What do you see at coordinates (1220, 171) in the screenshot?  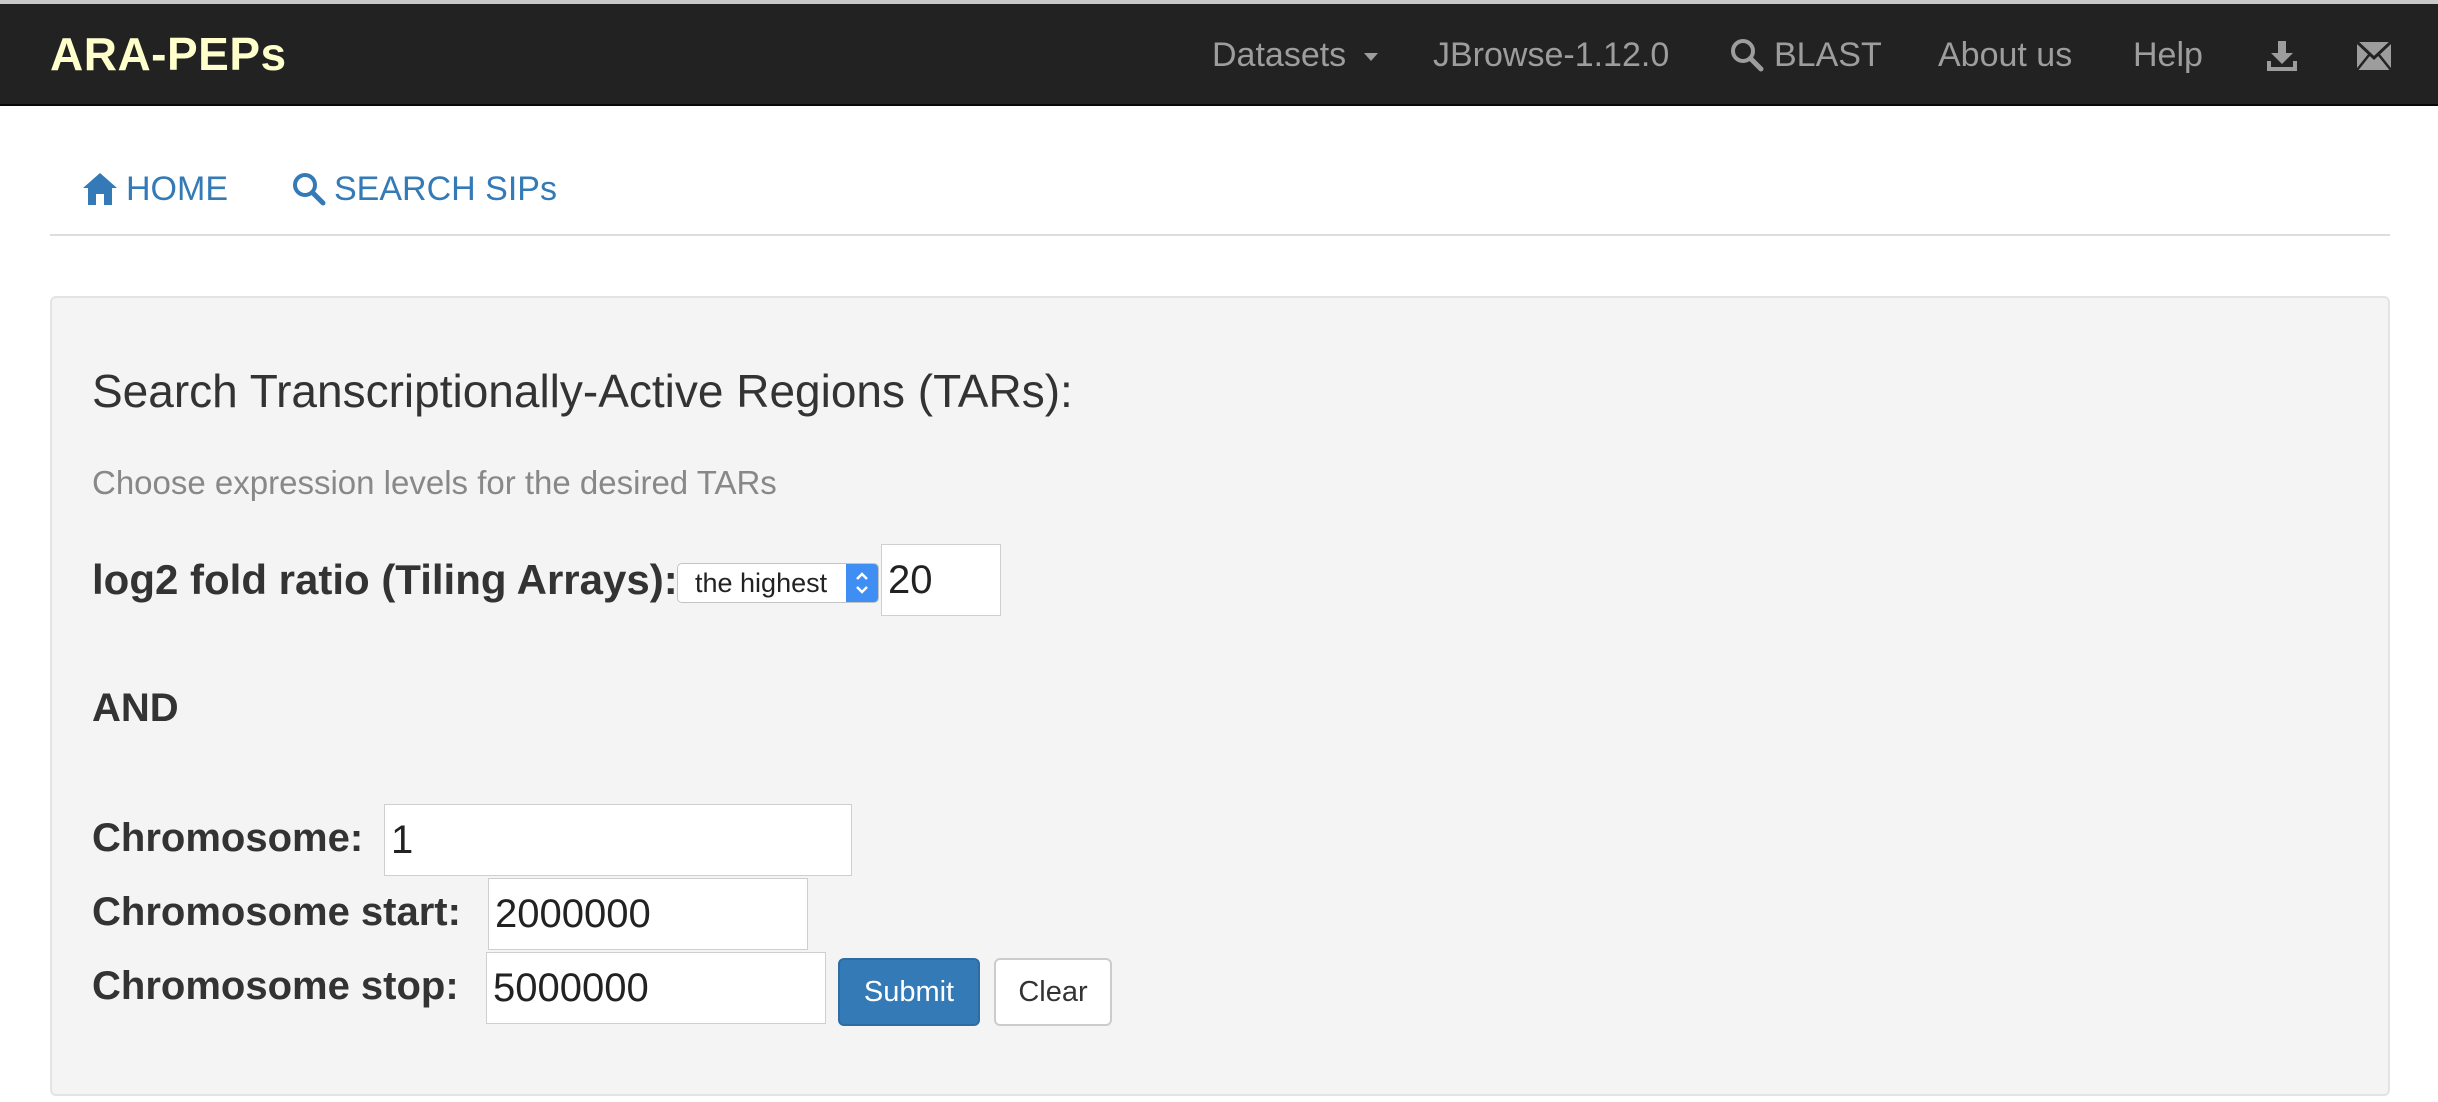 I see `page-tabs: HOME SEARCH SIPs` at bounding box center [1220, 171].